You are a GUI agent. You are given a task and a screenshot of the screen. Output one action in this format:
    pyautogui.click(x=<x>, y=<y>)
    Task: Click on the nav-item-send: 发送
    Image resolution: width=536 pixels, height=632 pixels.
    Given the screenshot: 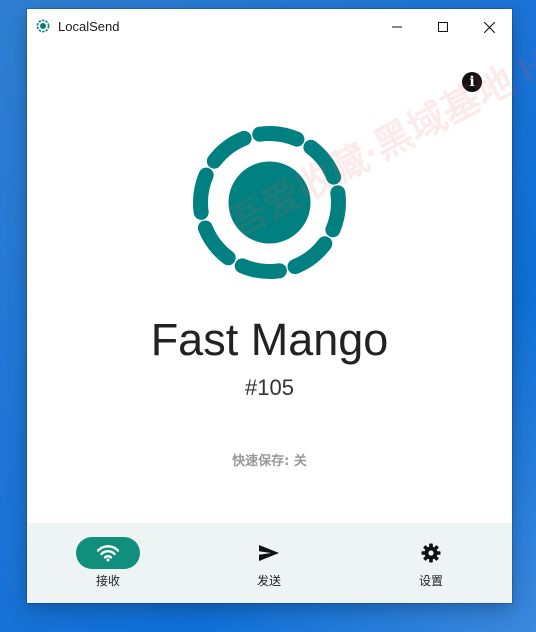 What is the action you would take?
    pyautogui.click(x=269, y=563)
    